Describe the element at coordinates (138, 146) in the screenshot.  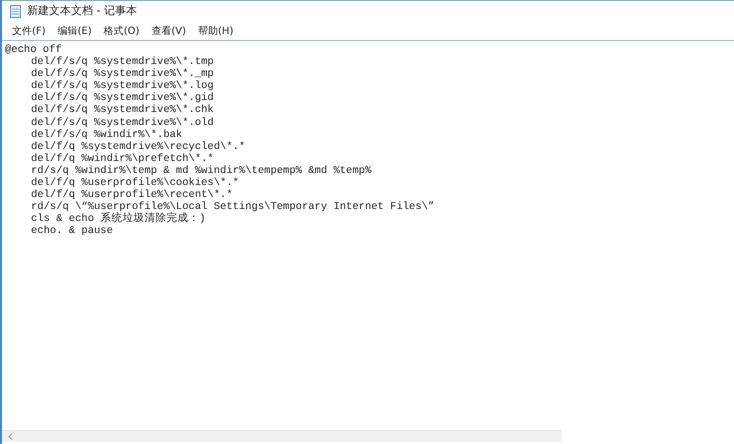
I see `text-line: del/f/q %systemdrive%\recycled\*.*` at that location.